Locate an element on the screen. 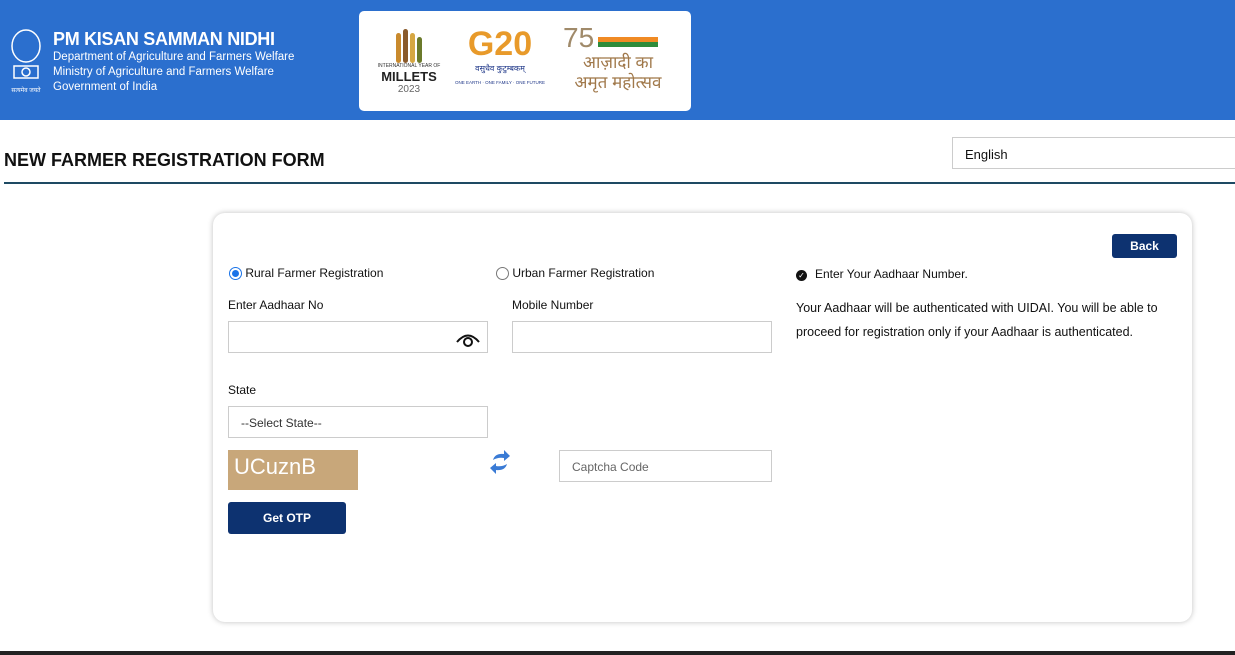  get-otp-button: Get OTP is located at coordinates (287, 518).